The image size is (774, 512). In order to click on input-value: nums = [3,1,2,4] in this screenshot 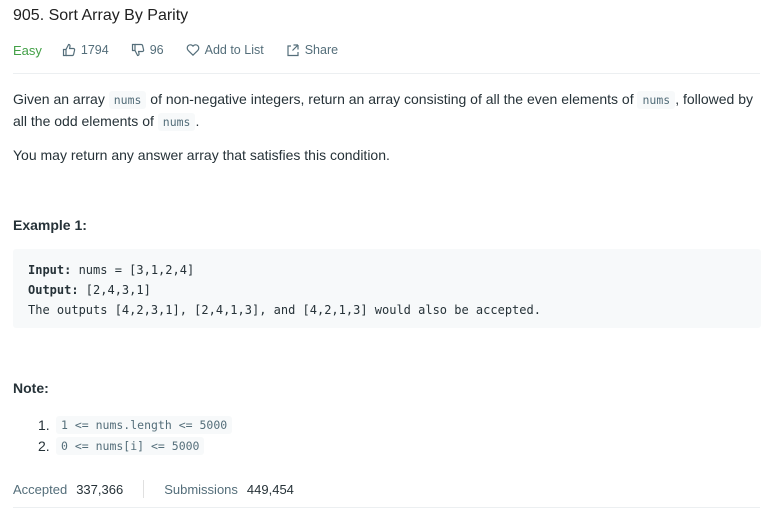, I will do `click(133, 270)`.